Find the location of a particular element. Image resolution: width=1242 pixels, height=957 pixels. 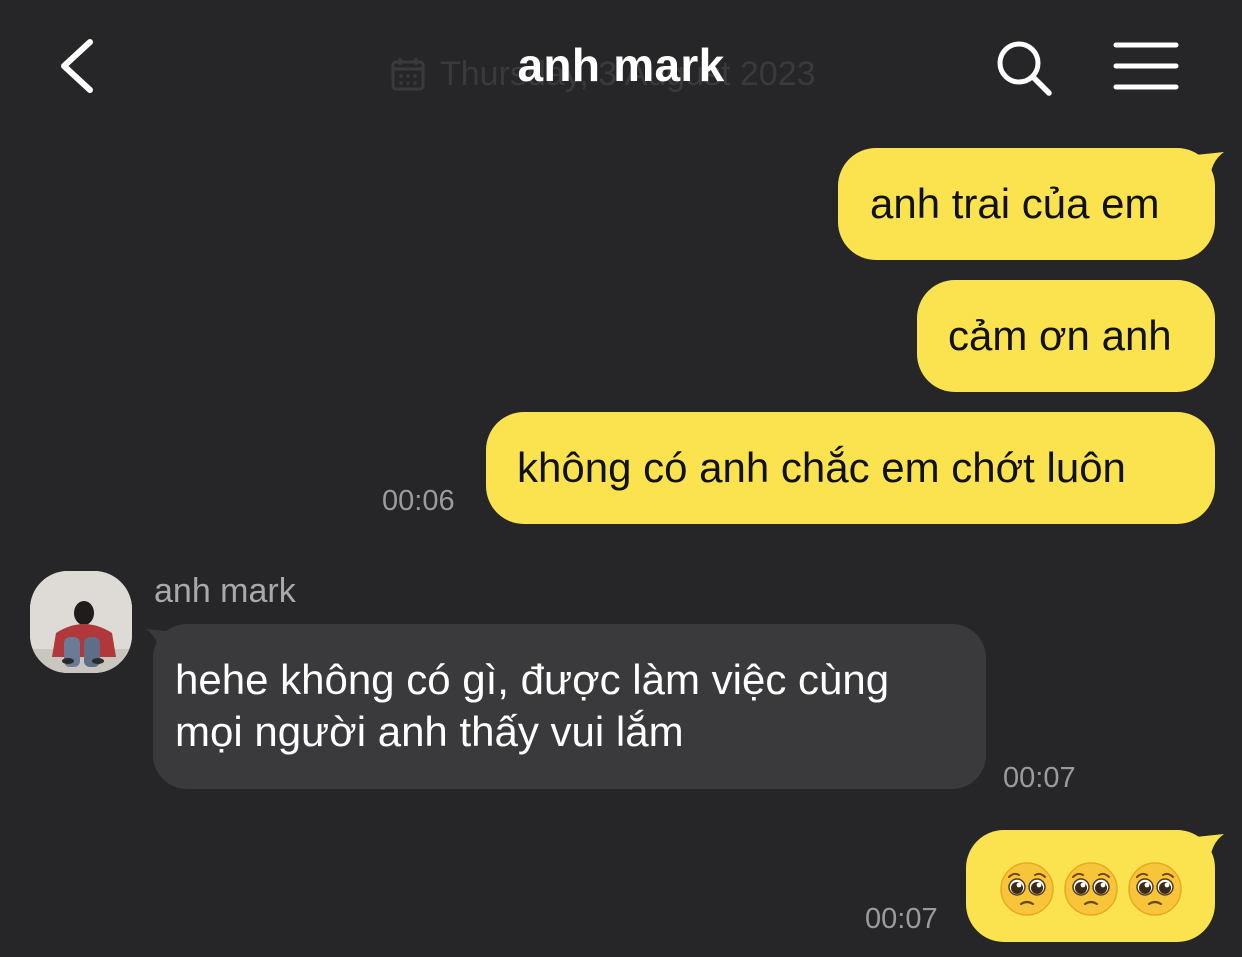

message-bubble-outgoing: anh trai của em is located at coordinates (1026, 204).